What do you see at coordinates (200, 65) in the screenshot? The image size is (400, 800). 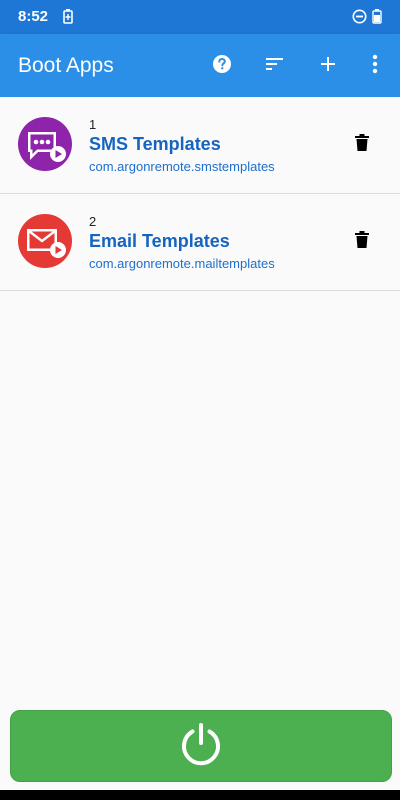 I see `app-bar: Boot Apps` at bounding box center [200, 65].